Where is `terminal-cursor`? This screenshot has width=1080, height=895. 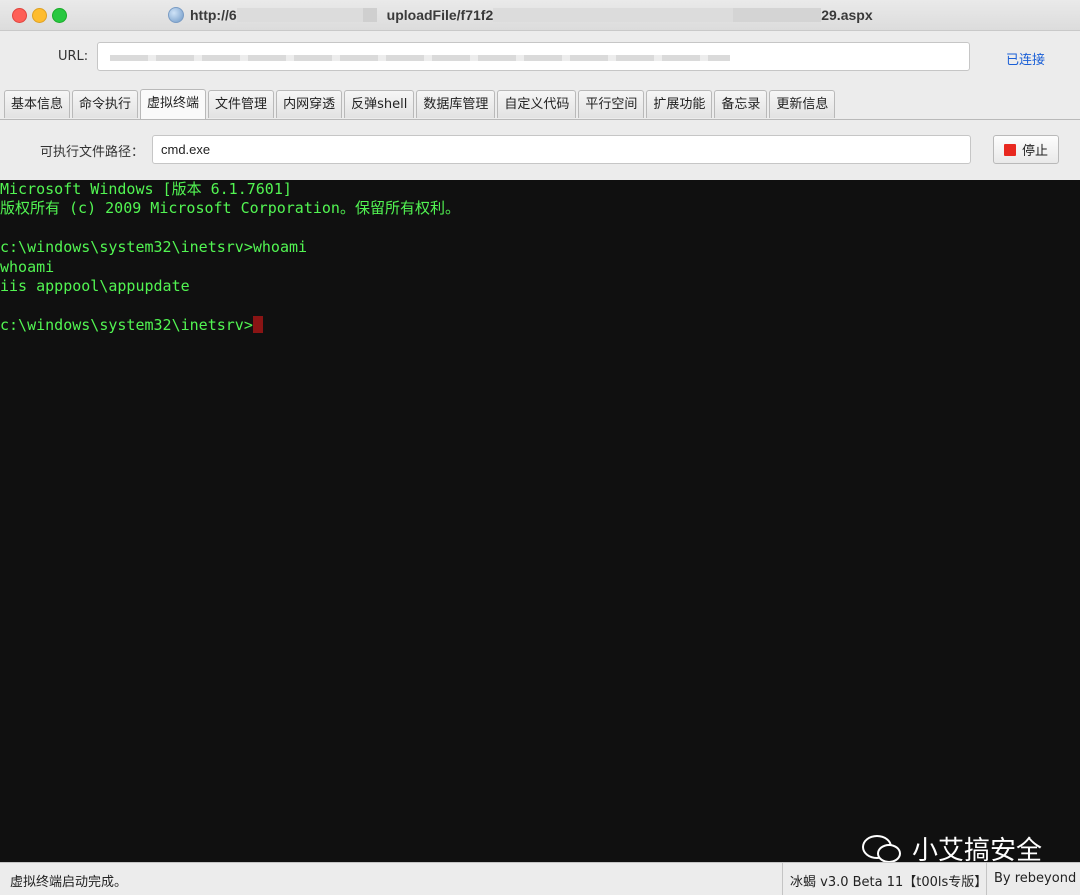
terminal-cursor is located at coordinates (257, 324).